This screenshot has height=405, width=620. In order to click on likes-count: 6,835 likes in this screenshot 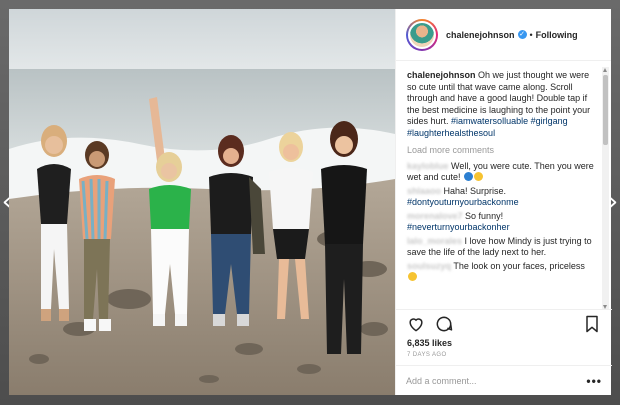, I will do `click(504, 343)`.